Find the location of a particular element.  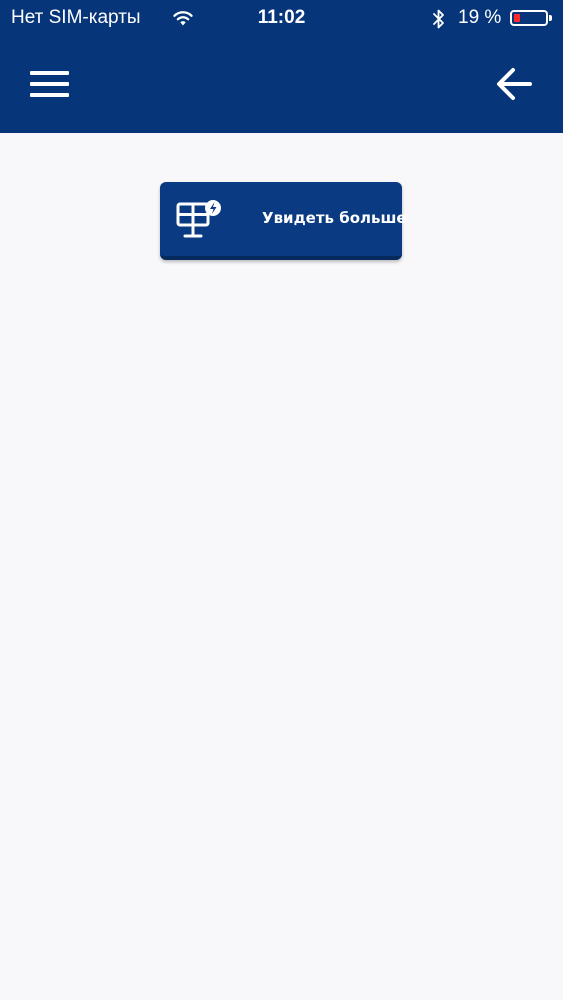

hamburger-menu-icon is located at coordinates (49, 84).